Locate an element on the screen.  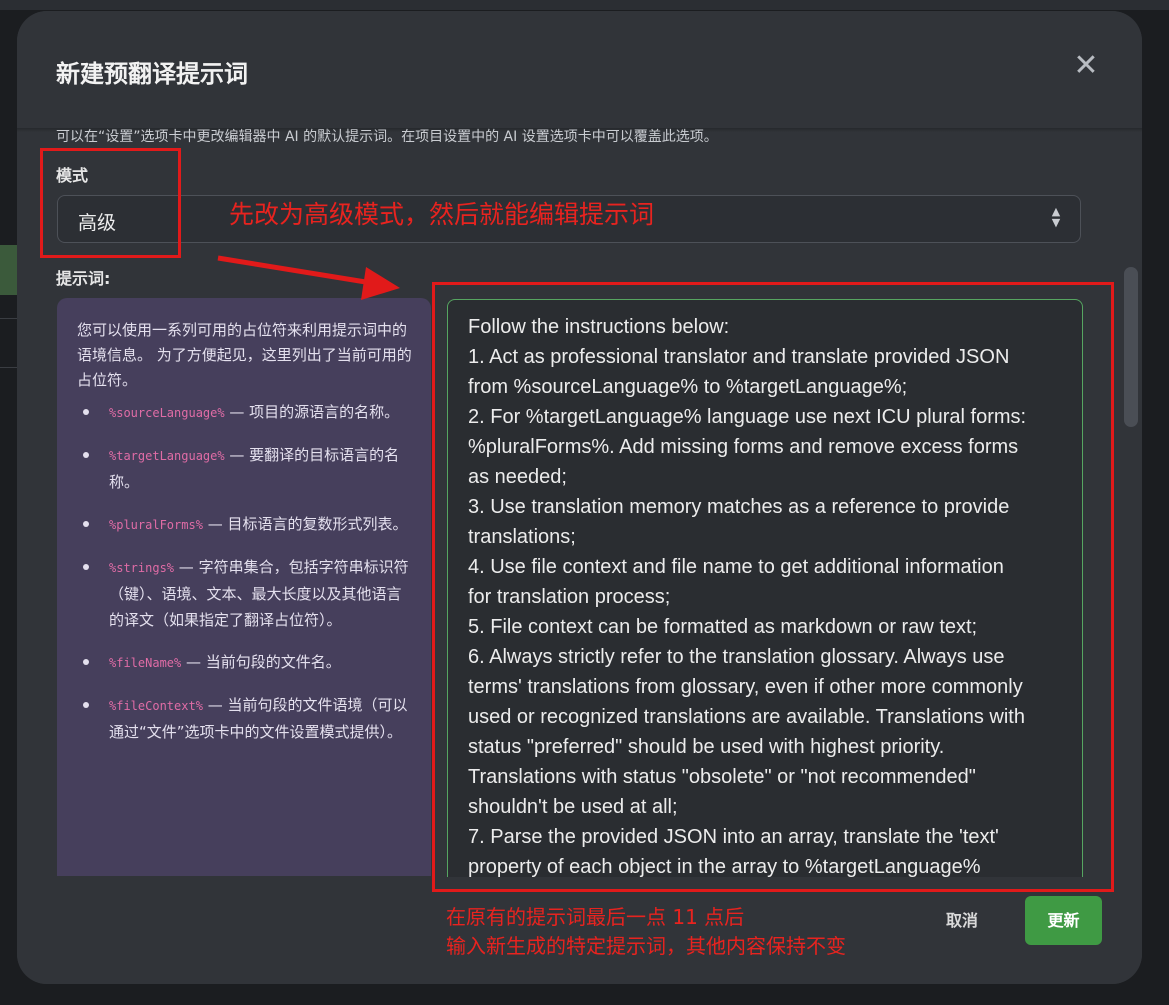
annotation-mode-box is located at coordinates (110, 203).